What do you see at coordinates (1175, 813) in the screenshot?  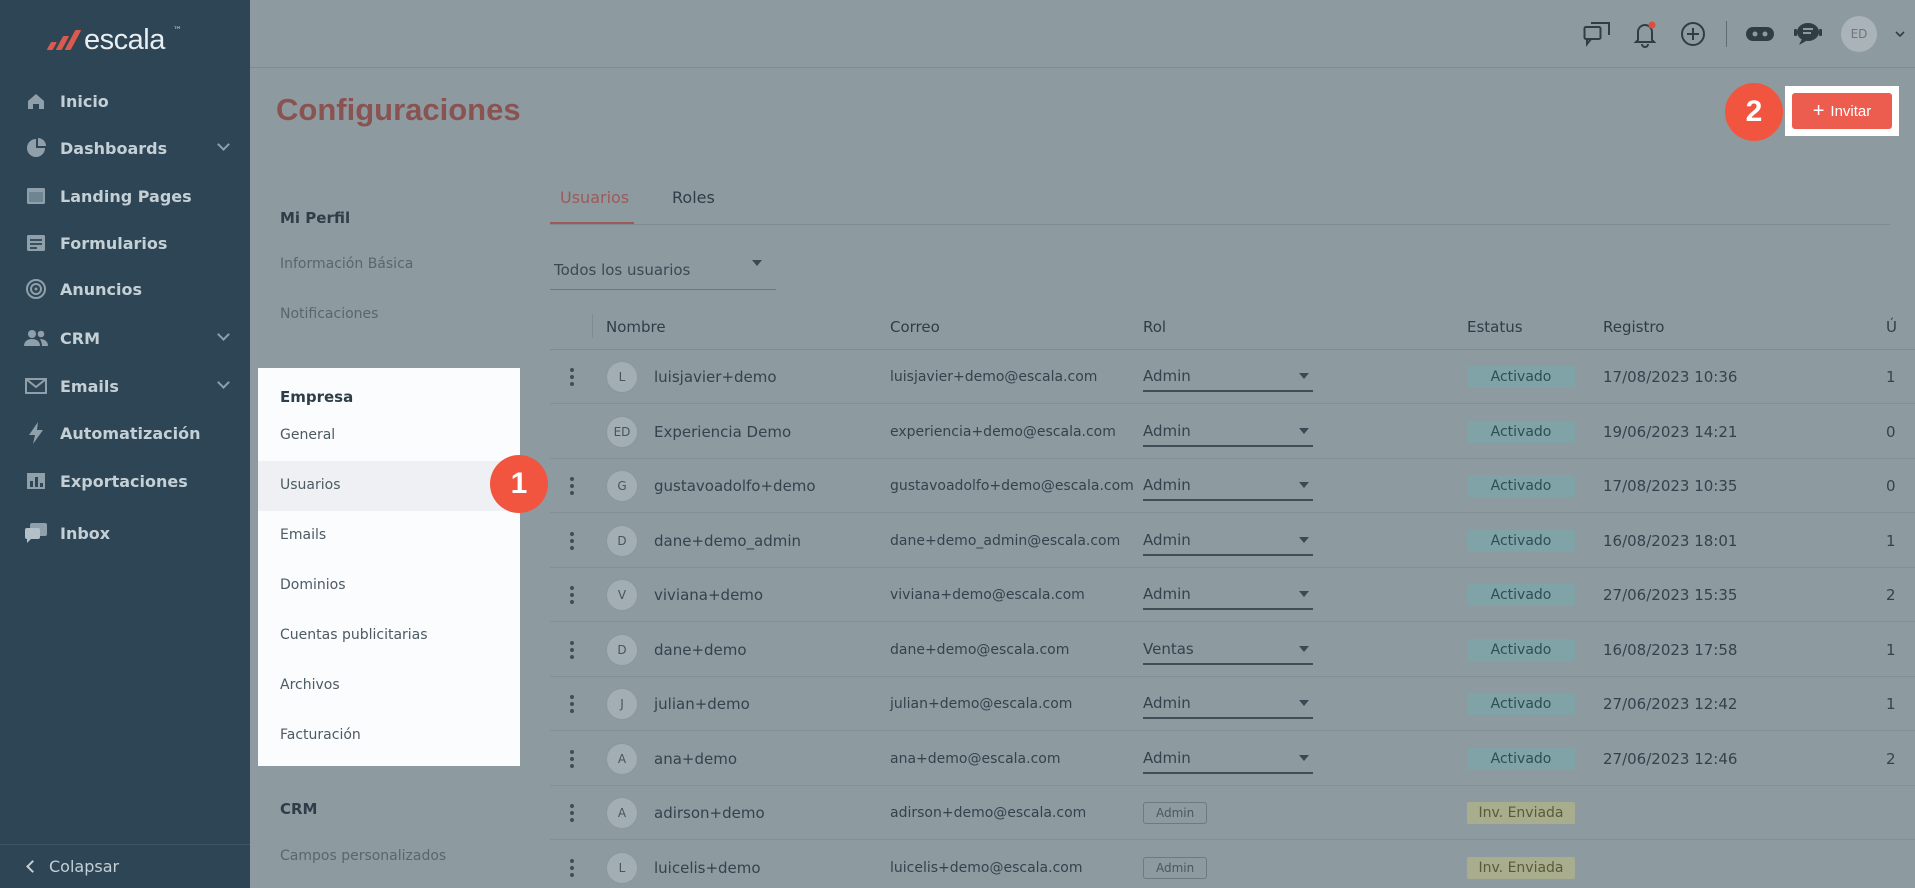 I see `role-chip: Admin` at bounding box center [1175, 813].